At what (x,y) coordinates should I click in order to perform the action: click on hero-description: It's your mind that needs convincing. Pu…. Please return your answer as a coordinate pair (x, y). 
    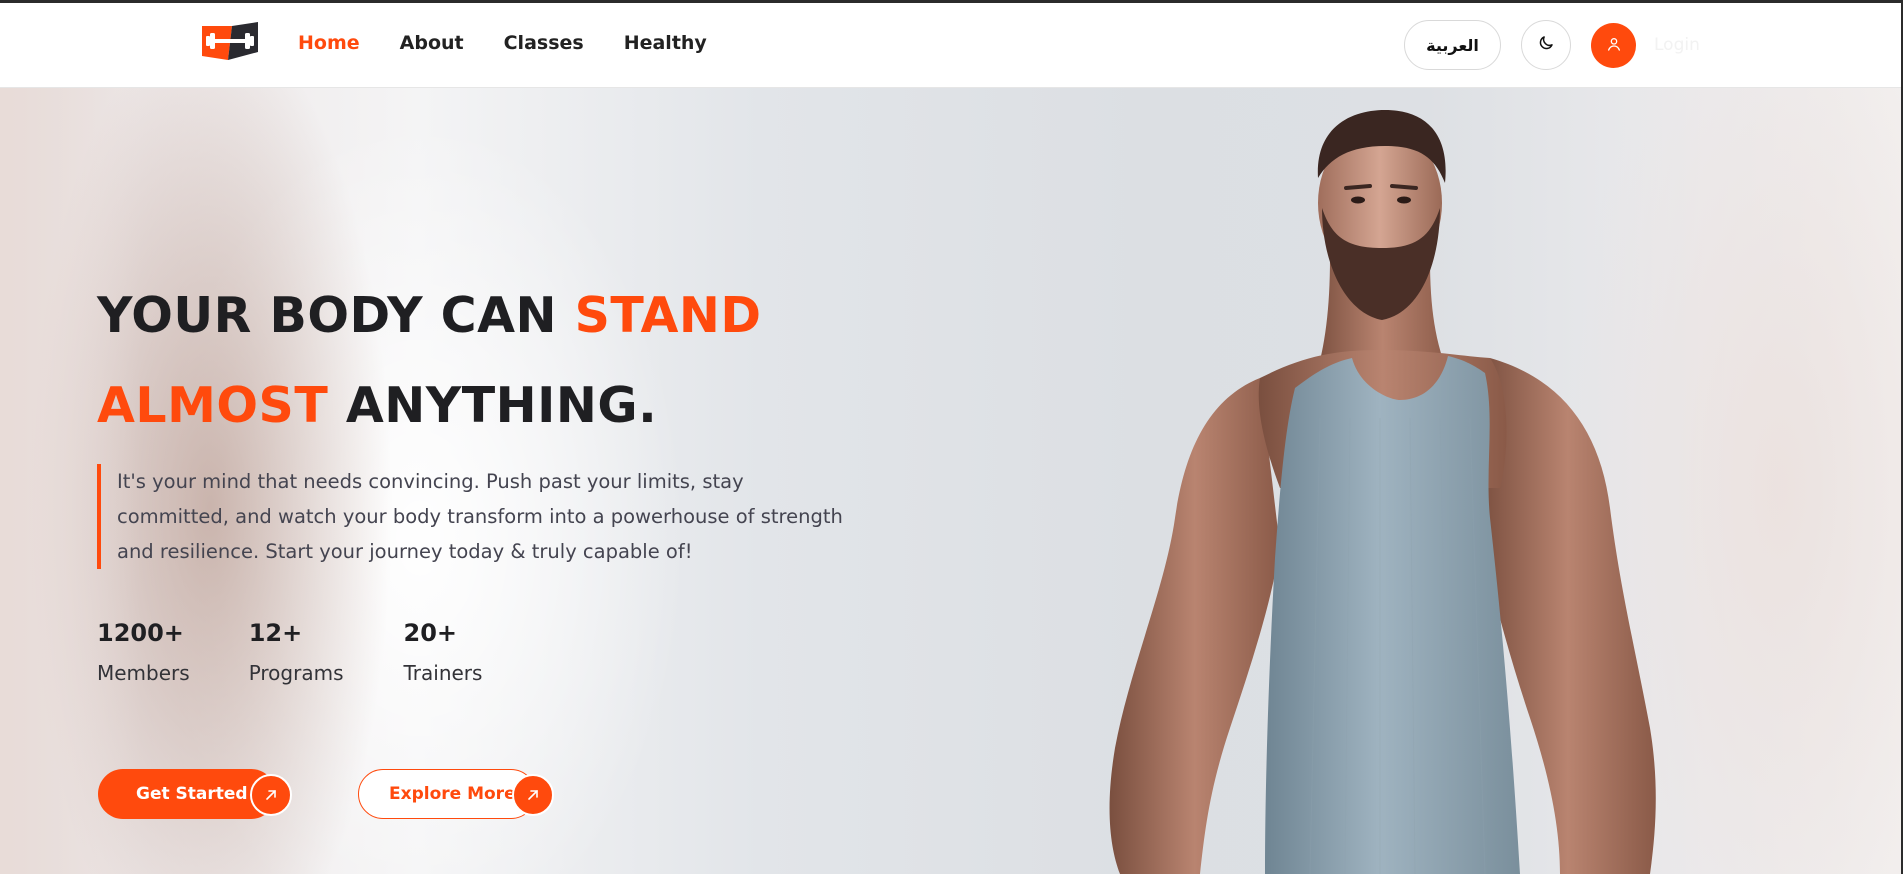
    Looking at the image, I should click on (477, 516).